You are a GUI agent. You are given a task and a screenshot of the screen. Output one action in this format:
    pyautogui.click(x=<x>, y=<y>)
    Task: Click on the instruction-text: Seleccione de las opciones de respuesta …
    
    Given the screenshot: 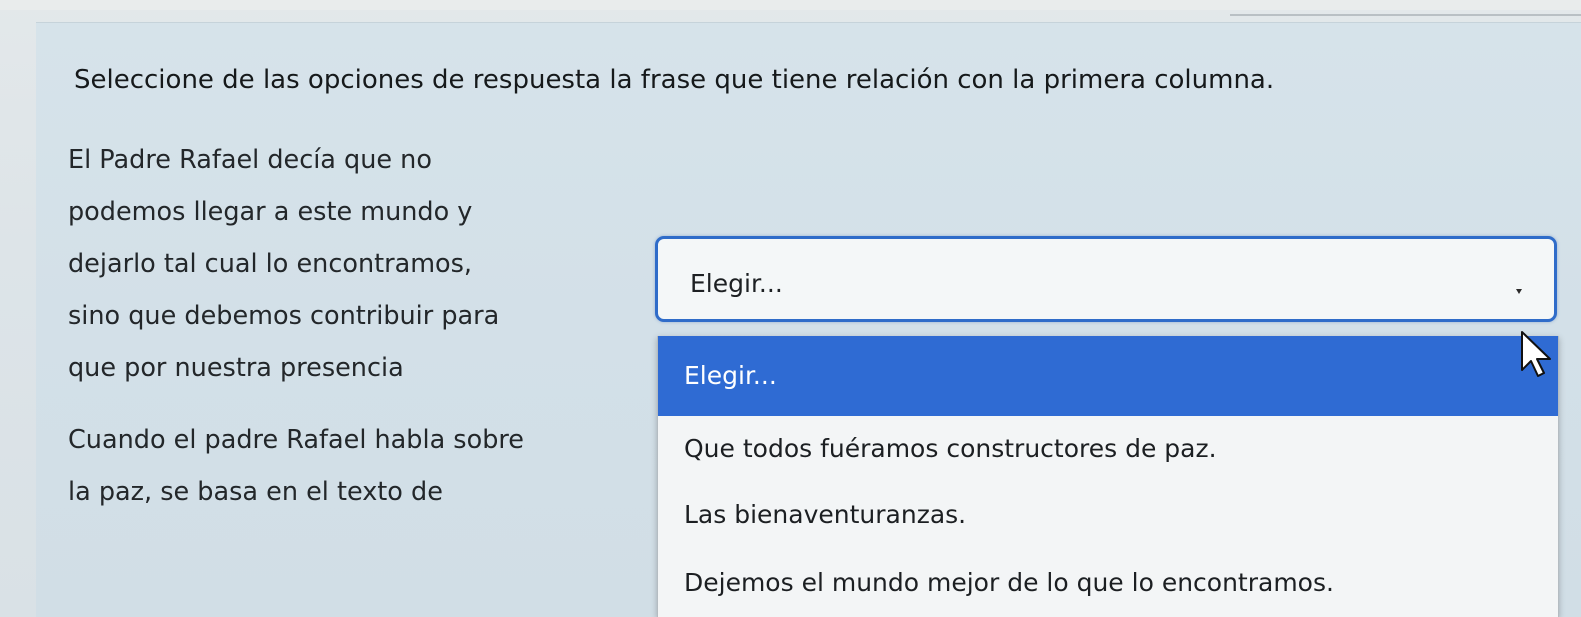 What is the action you would take?
    pyautogui.click(x=674, y=80)
    